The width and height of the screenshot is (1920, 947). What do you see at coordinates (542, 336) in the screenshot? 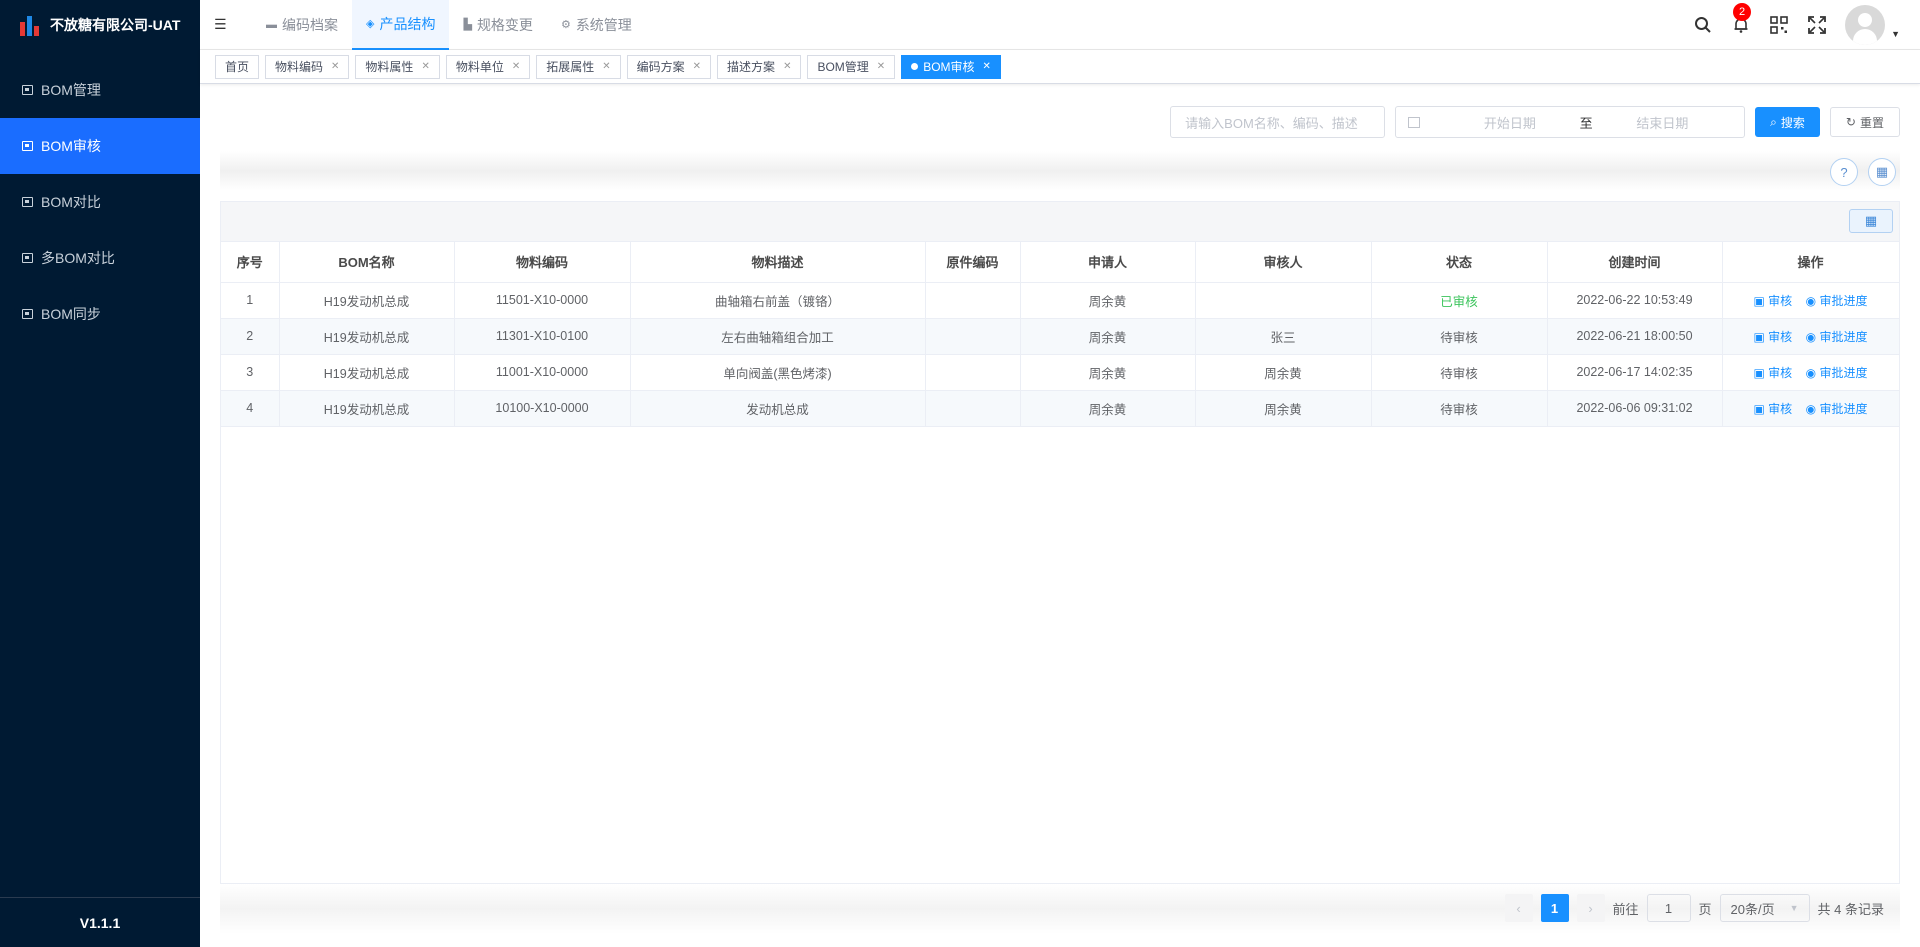
I see `cell-material-code: 11301-X10-0100` at bounding box center [542, 336].